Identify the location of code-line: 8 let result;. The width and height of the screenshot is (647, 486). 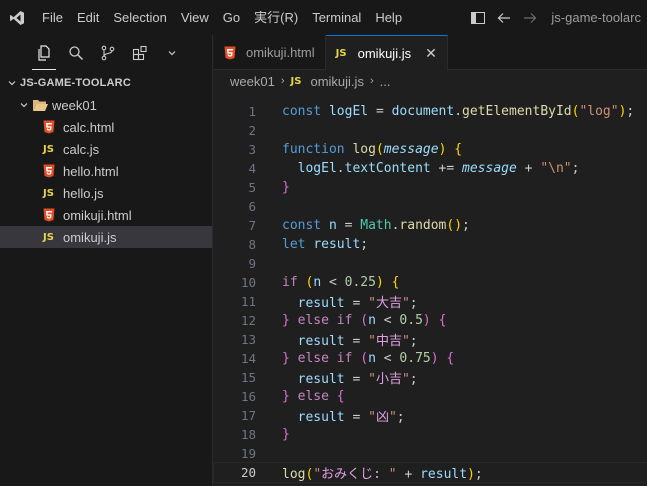
(430, 244).